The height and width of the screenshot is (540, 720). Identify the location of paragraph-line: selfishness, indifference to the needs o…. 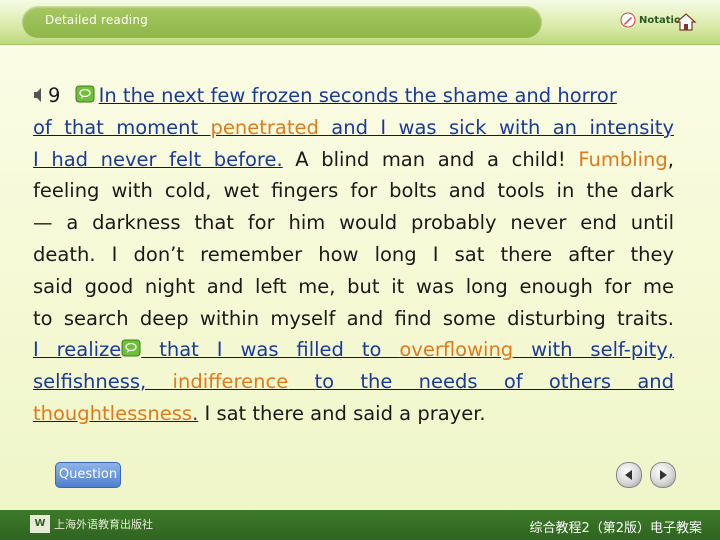
(353, 382).